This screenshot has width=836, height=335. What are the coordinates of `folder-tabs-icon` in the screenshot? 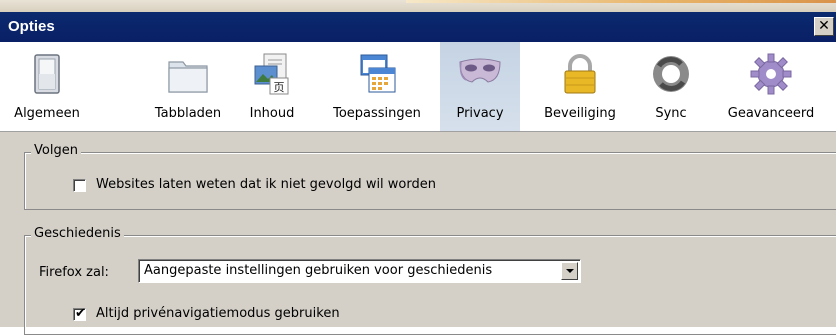 It's located at (188, 74).